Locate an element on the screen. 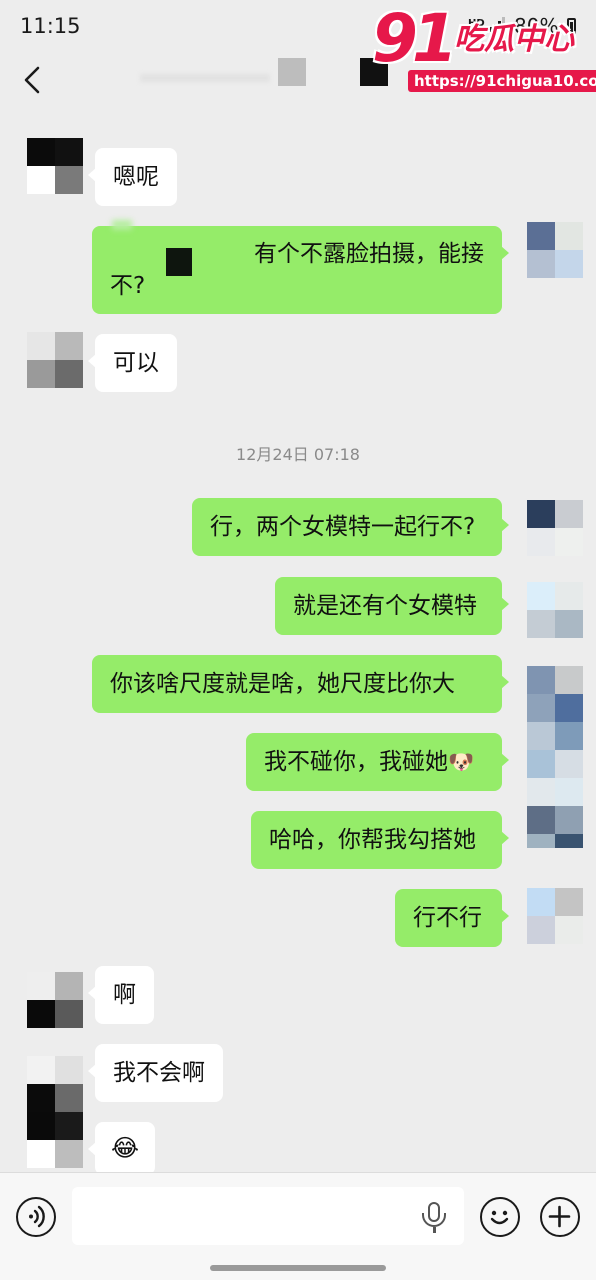 This screenshot has width=596, height=1280. contact-name-censored is located at coordinates (205, 78).